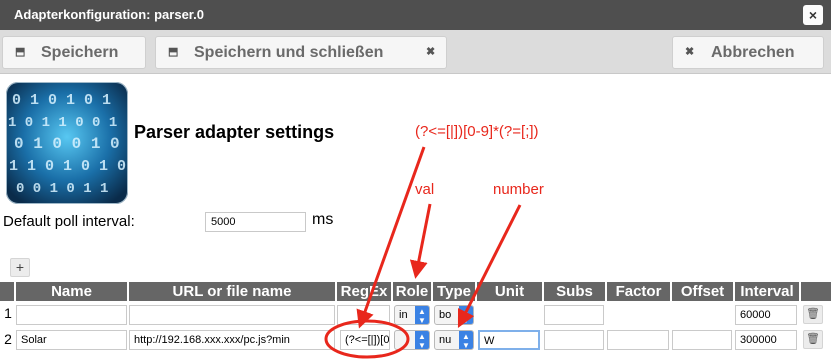 This screenshot has width=831, height=361. Describe the element at coordinates (489, 266) in the screenshot. I see `arrow-to-type` at that location.